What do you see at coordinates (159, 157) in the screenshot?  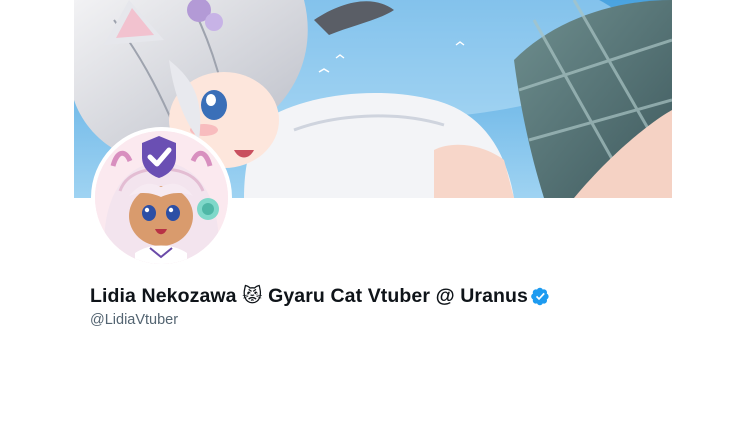 I see `purple-shield-check-icon` at bounding box center [159, 157].